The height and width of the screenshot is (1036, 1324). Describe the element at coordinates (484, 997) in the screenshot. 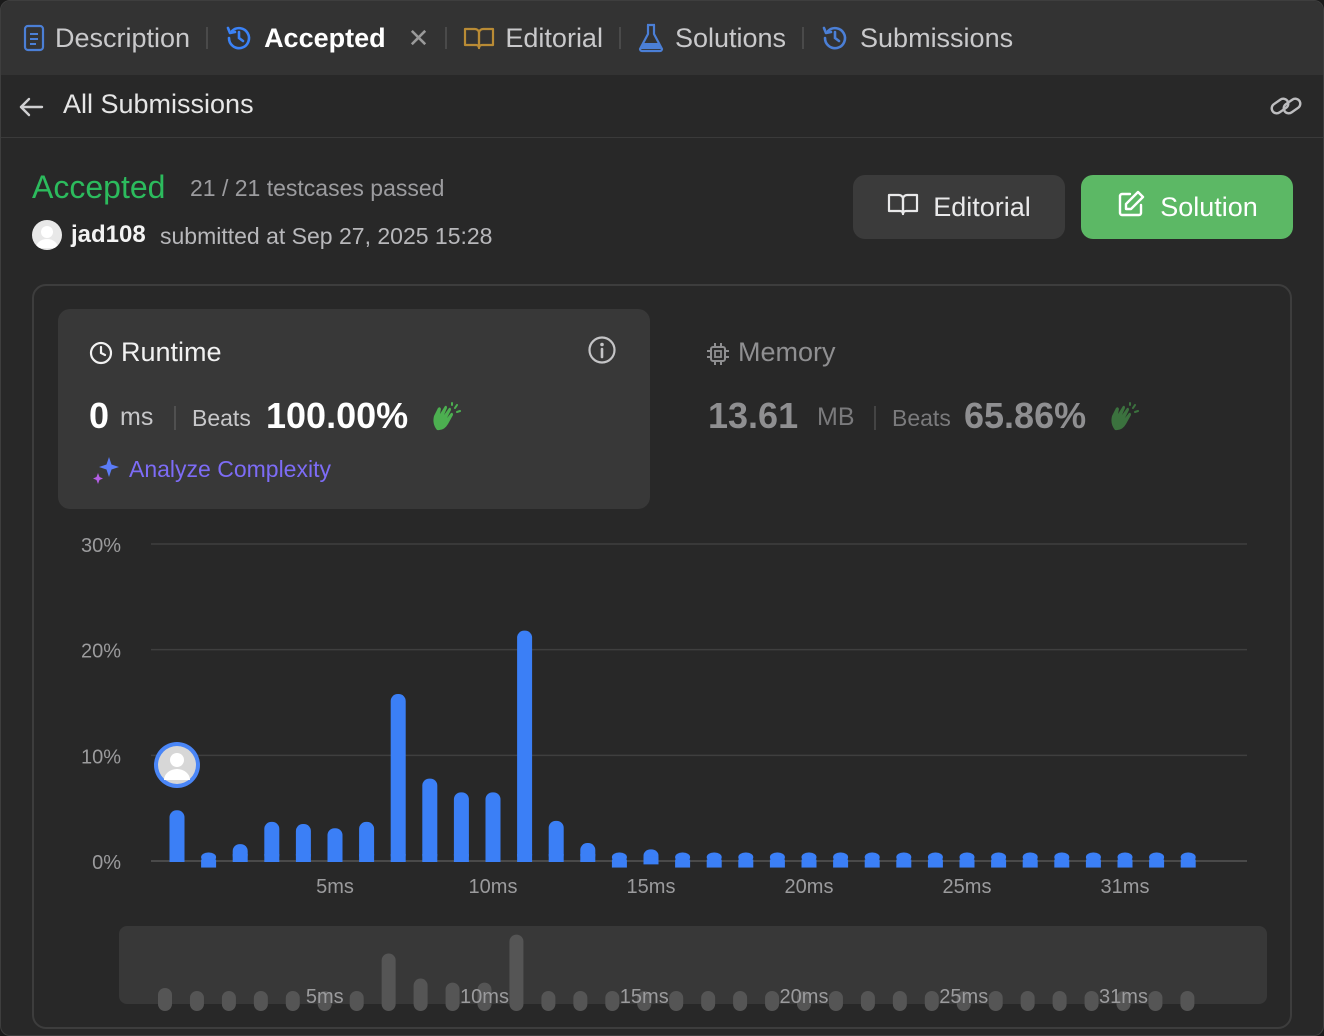

I see `navigator-tick-label: 10ms` at that location.